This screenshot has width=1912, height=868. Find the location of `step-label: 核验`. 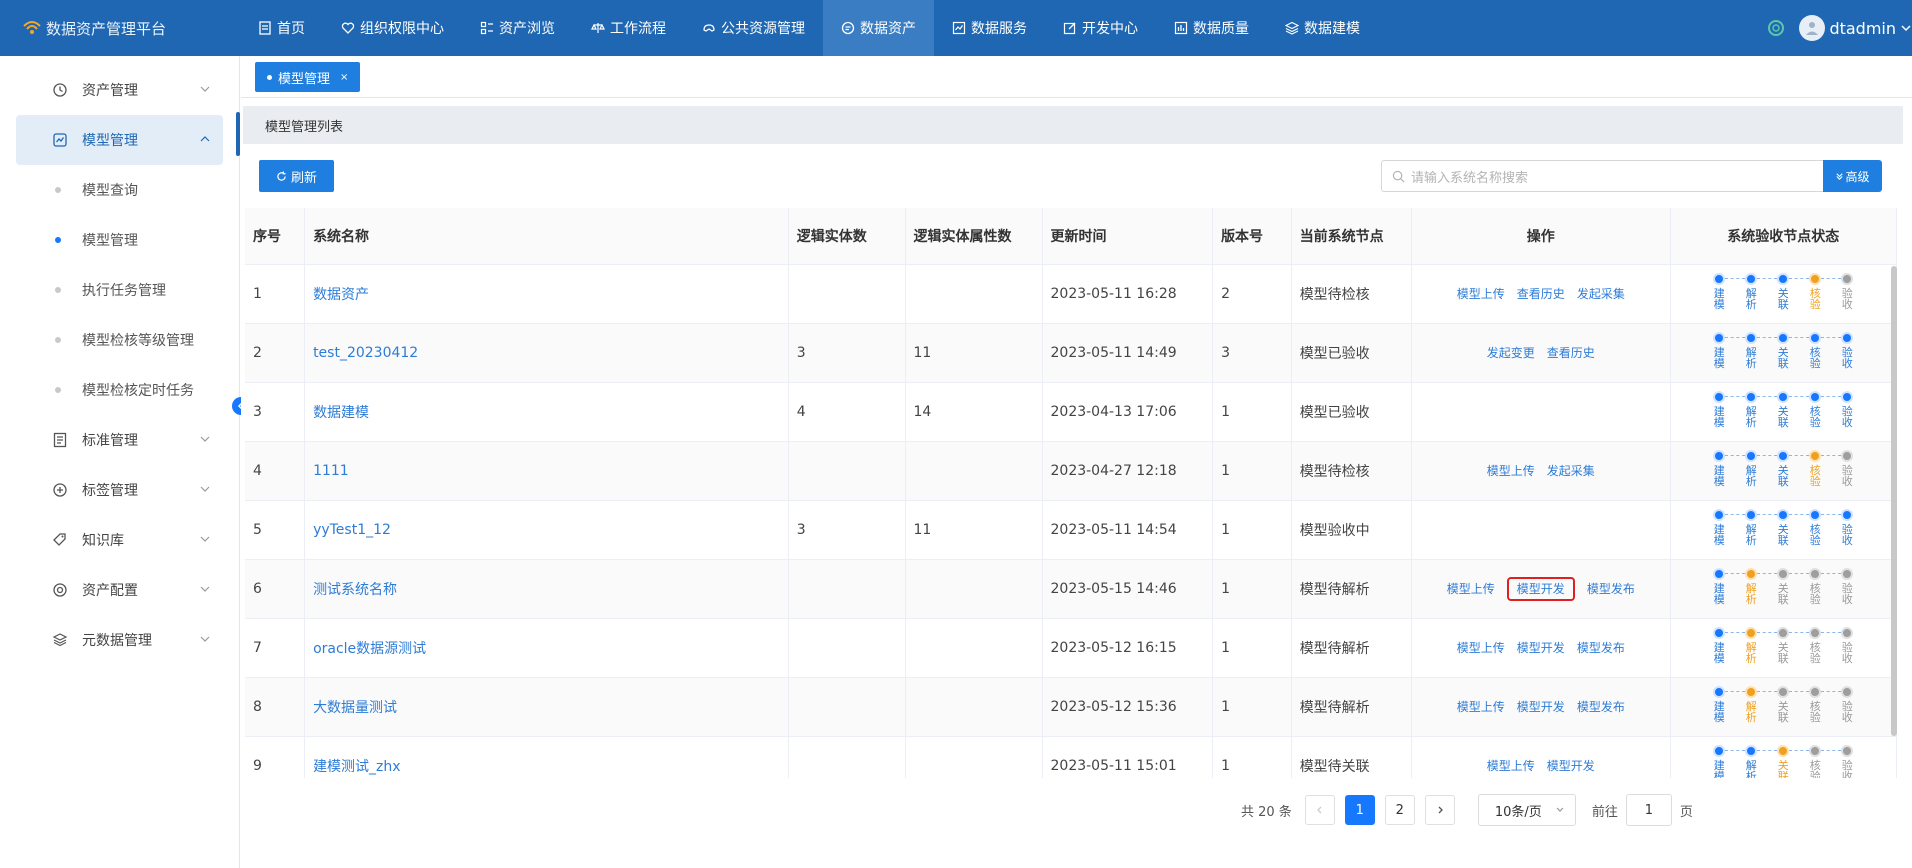

step-label: 核验 is located at coordinates (1815, 475).